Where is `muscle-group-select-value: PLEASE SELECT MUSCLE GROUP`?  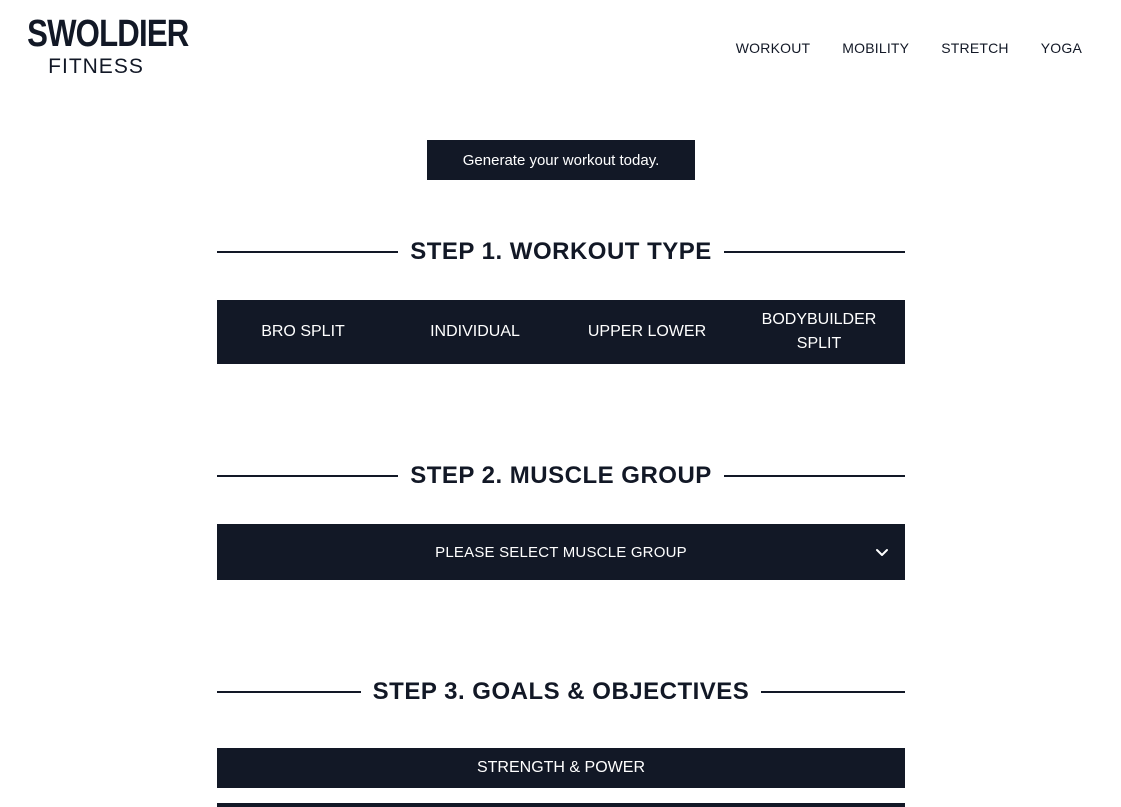 muscle-group-select-value: PLEASE SELECT MUSCLE GROUP is located at coordinates (561, 552).